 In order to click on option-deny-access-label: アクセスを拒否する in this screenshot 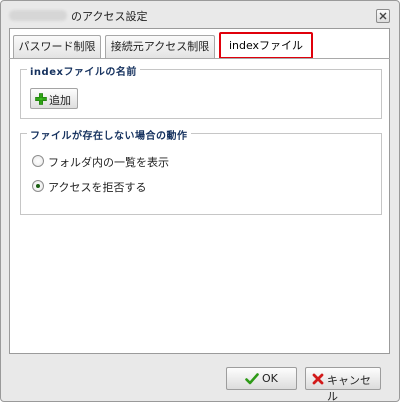, I will do `click(97, 187)`.